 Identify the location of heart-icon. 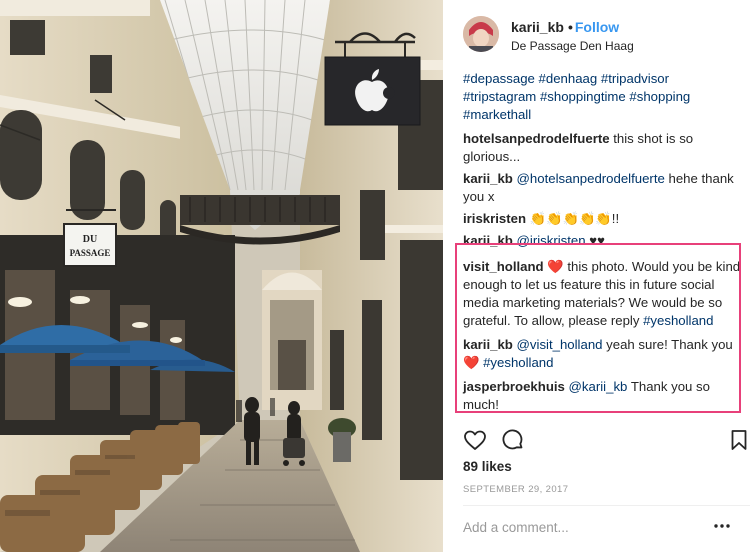
(476, 441).